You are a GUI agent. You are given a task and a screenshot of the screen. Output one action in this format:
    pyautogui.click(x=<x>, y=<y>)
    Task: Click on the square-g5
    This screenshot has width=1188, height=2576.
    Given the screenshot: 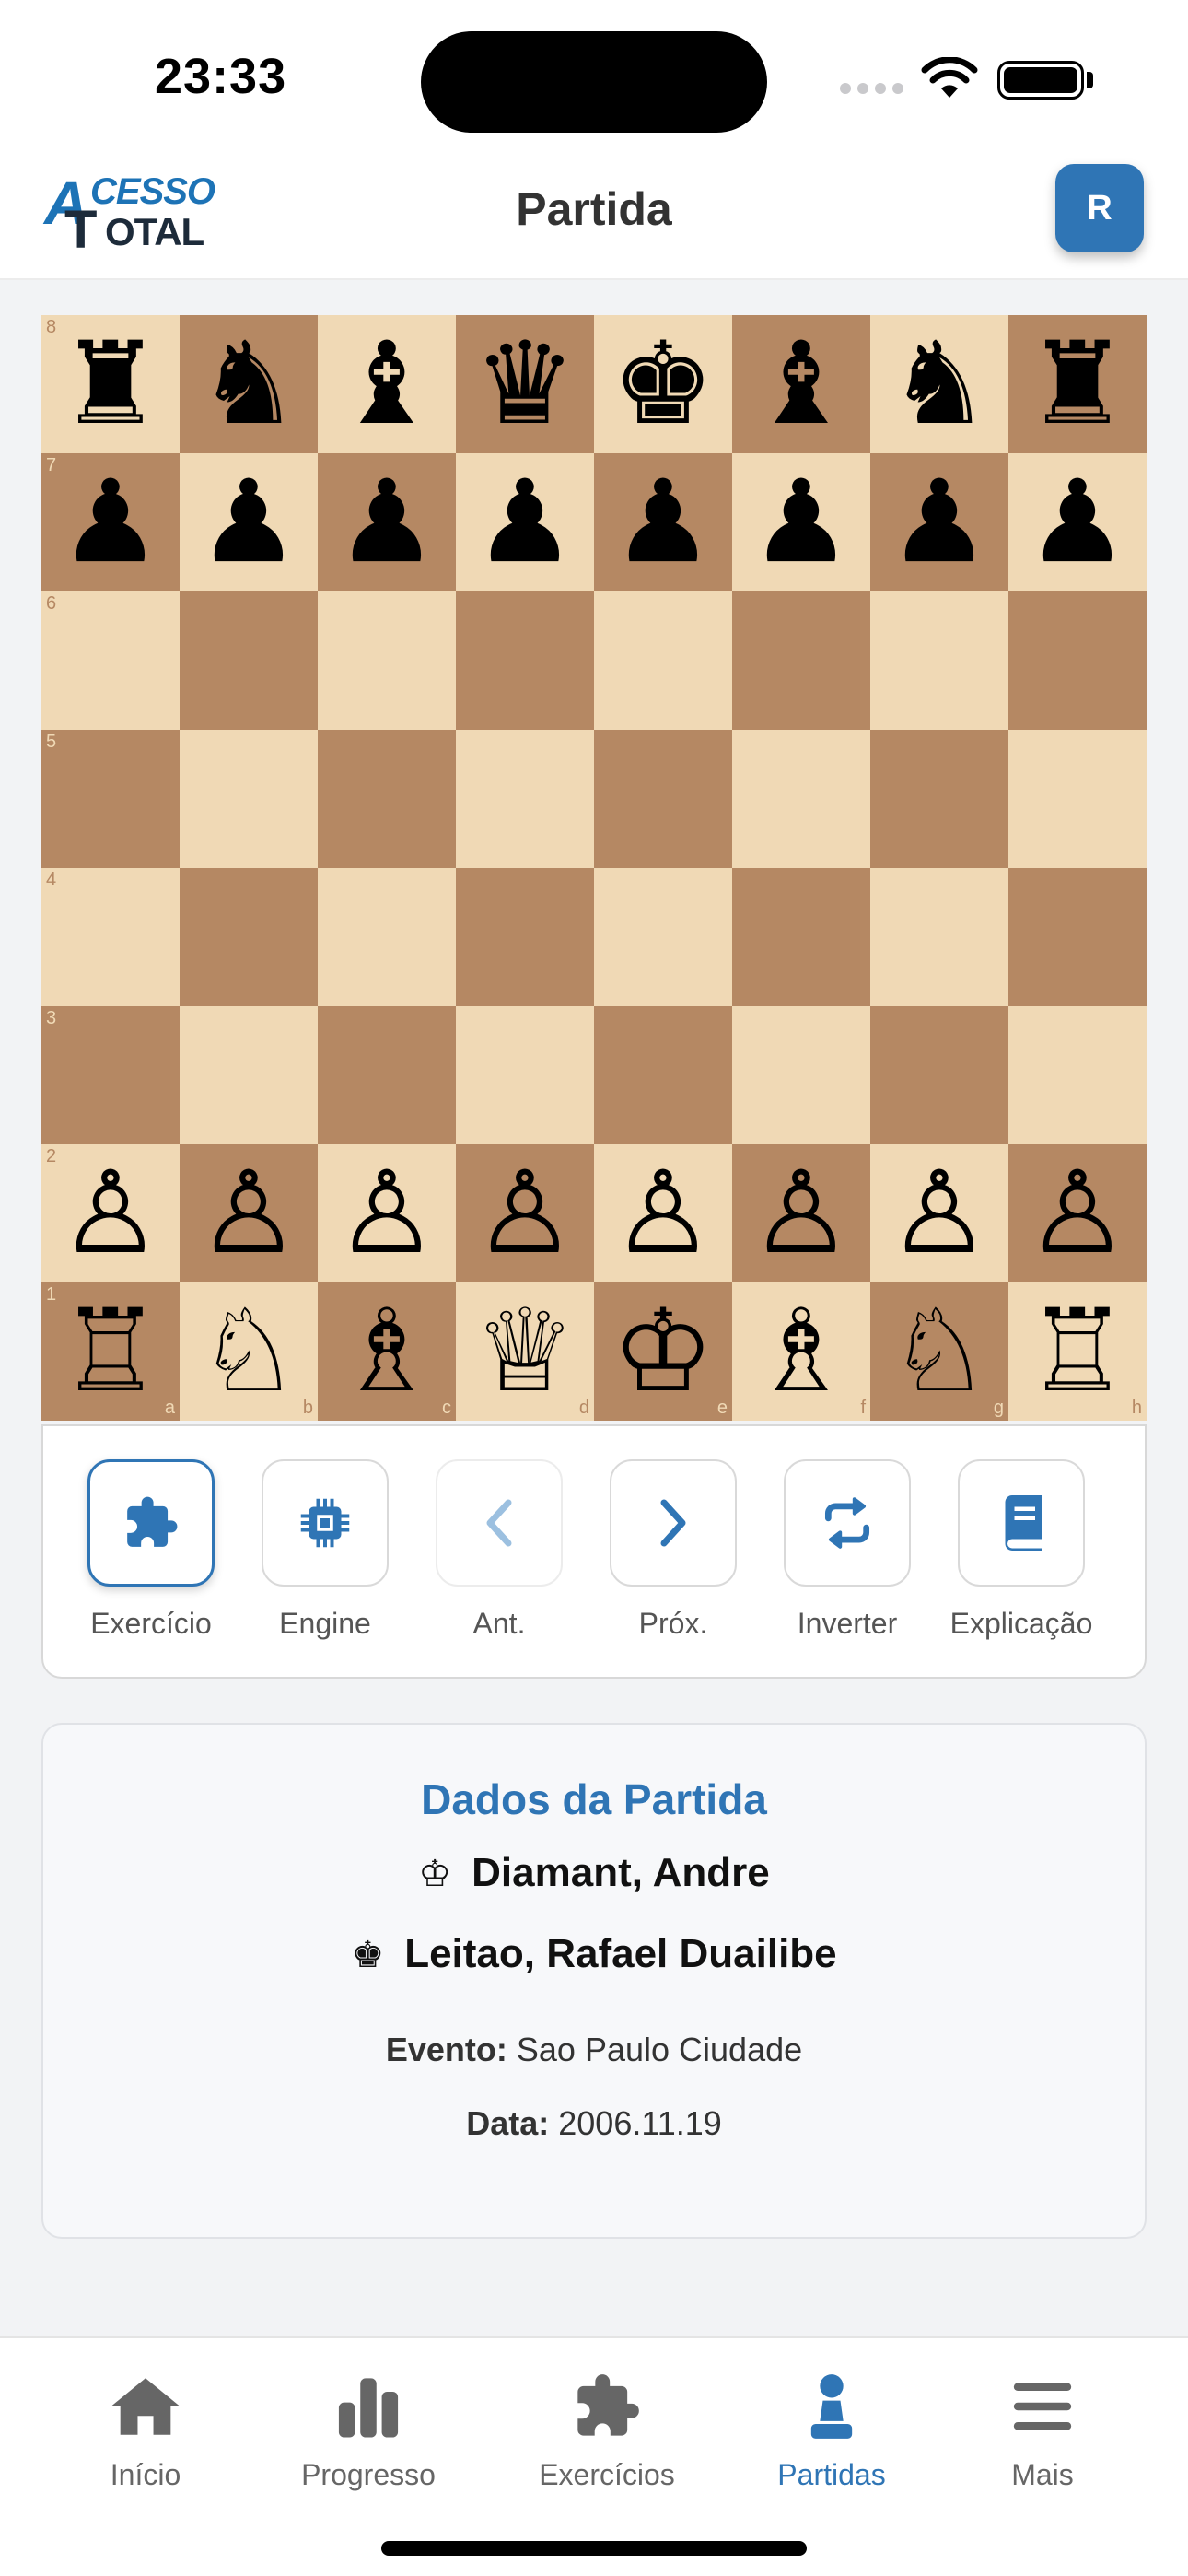 What is the action you would take?
    pyautogui.click(x=939, y=799)
    